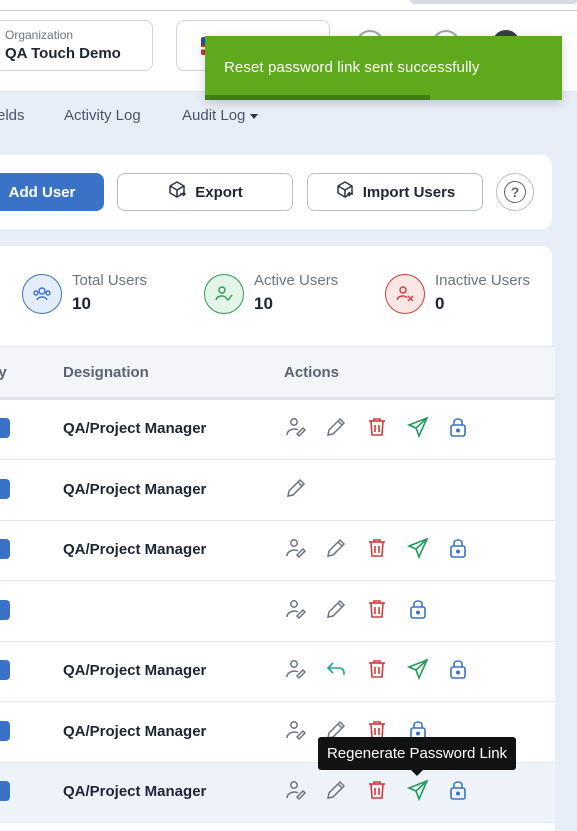  What do you see at coordinates (110, 280) in the screenshot?
I see `stat-label: Total Users` at bounding box center [110, 280].